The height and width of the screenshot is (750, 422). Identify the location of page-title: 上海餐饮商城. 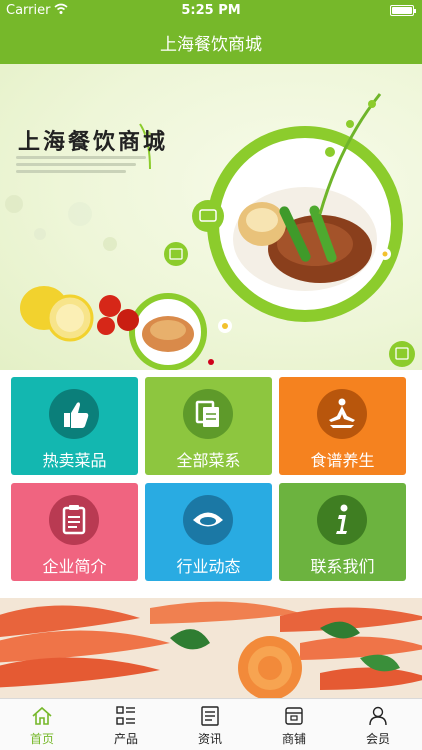
(211, 45).